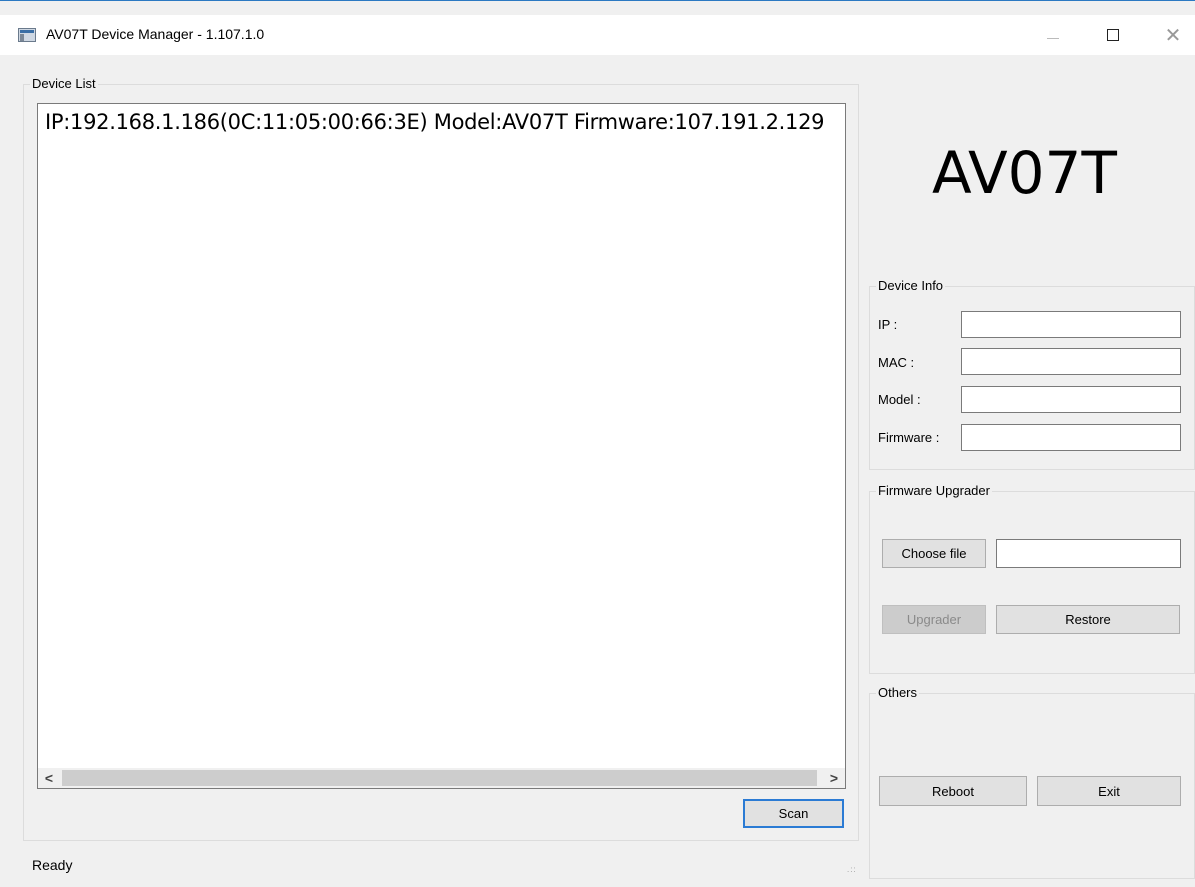  I want to click on scroll-right-arrow-icon: >, so click(834, 778).